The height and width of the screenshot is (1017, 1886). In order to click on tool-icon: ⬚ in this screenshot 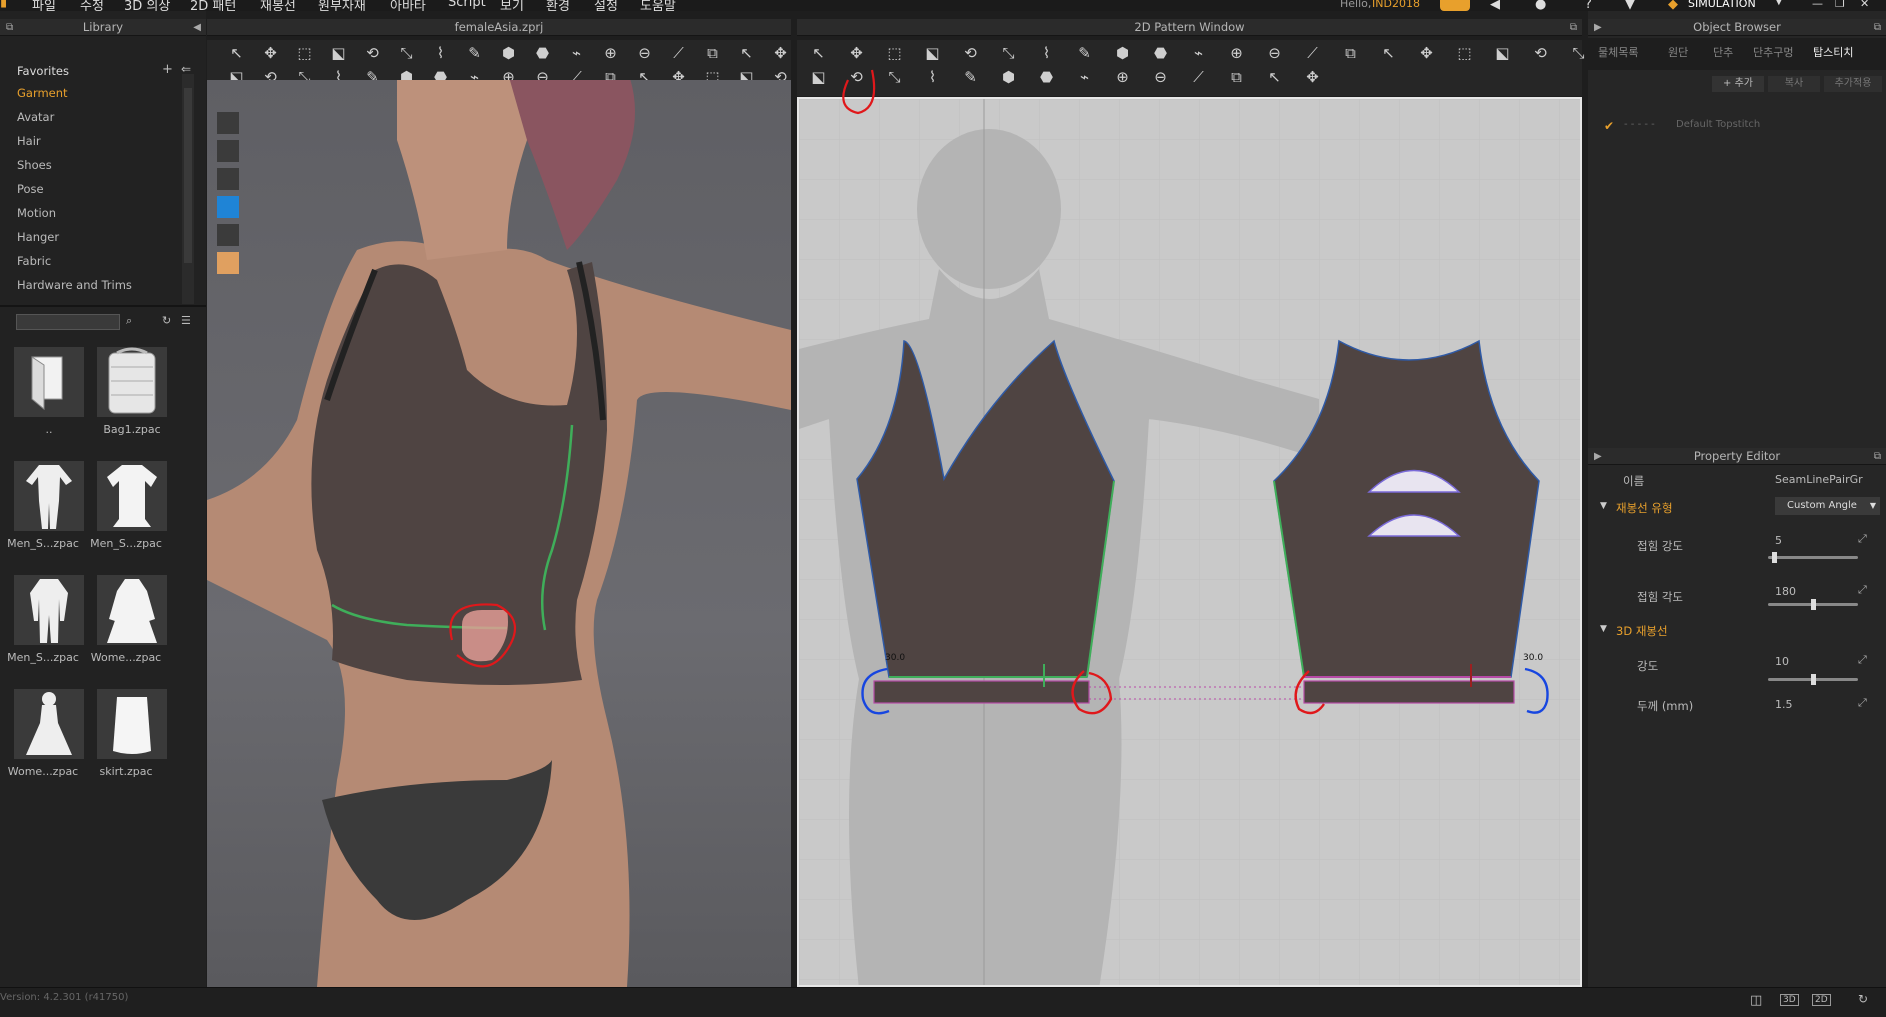, I will do `click(1464, 53)`.